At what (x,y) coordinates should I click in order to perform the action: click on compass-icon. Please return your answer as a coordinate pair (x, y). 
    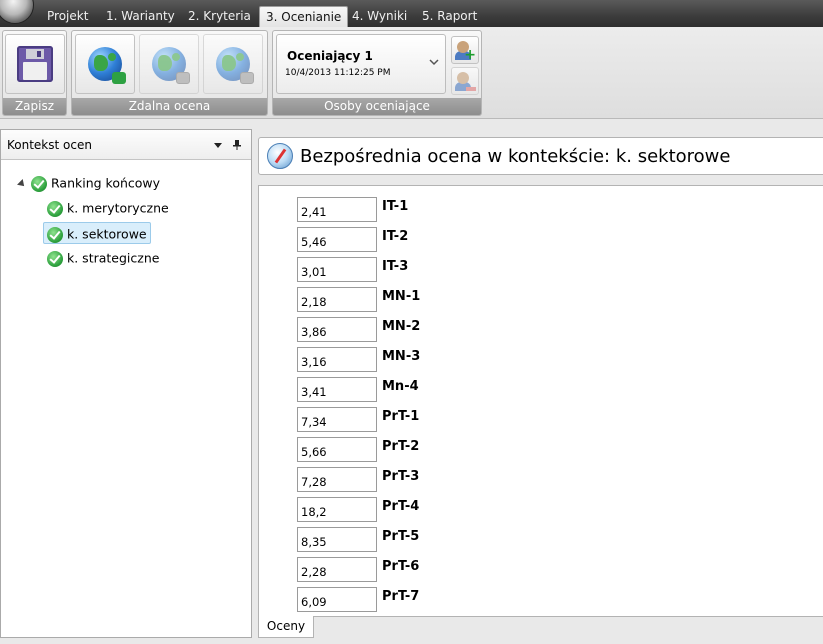
    Looking at the image, I should click on (280, 156).